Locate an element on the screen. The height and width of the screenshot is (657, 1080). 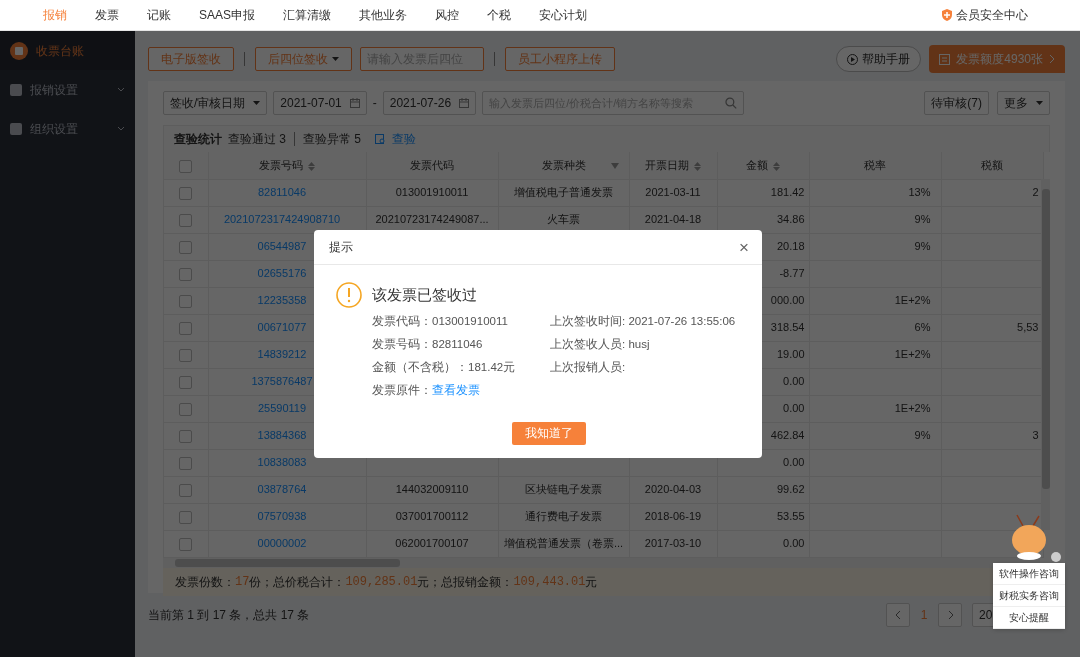
date-type-select: 签收/审核日期 is located at coordinates (215, 103).